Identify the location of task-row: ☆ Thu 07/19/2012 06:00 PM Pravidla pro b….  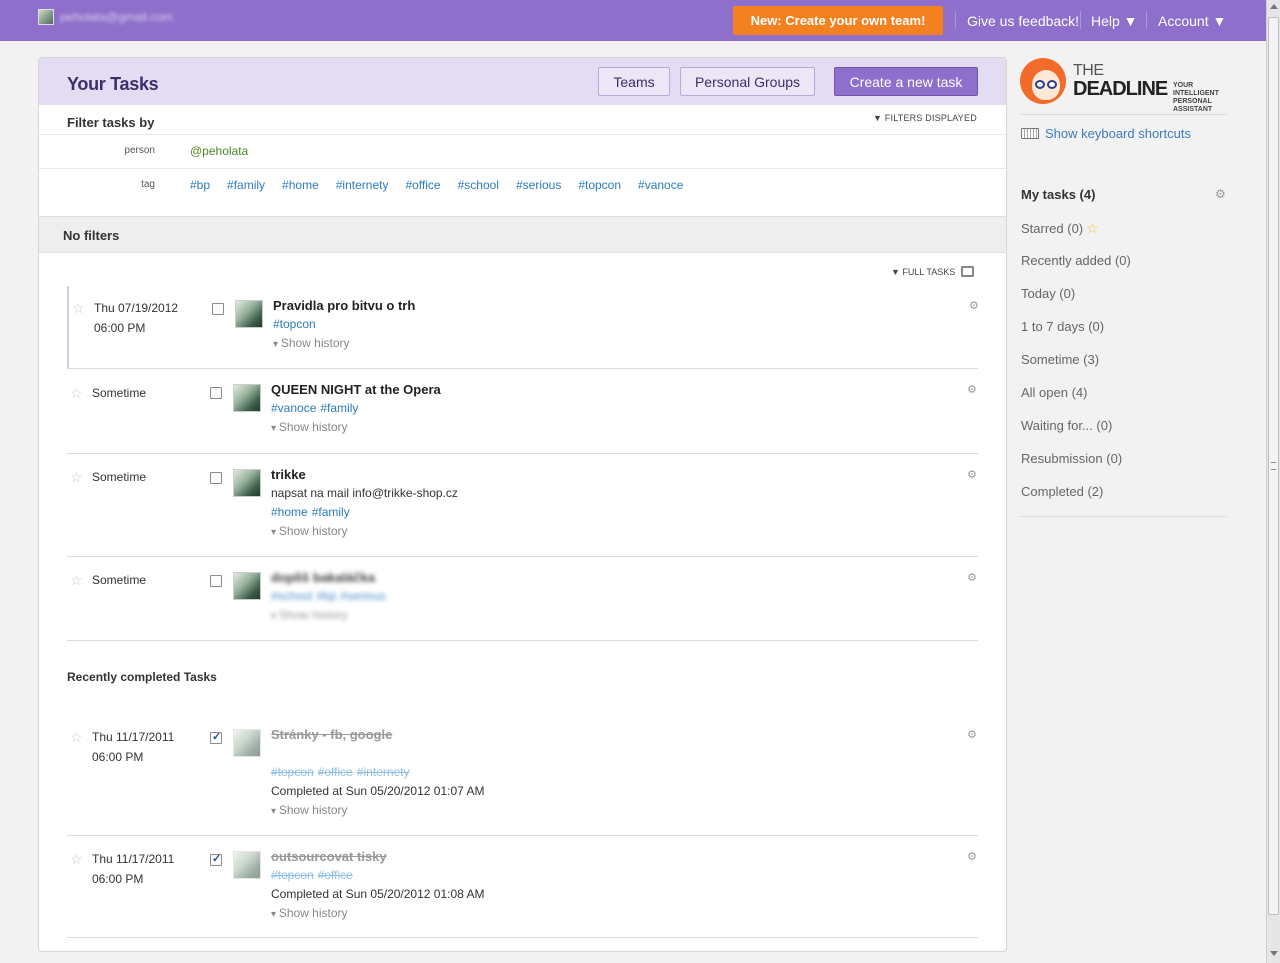
(523, 327).